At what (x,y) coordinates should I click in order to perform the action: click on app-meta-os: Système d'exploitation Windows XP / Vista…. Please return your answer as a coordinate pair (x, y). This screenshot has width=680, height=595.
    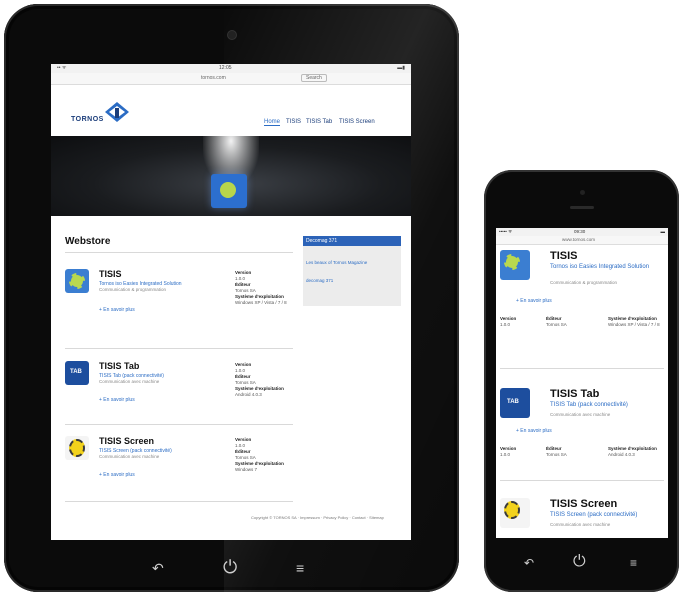
    Looking at the image, I should click on (634, 321).